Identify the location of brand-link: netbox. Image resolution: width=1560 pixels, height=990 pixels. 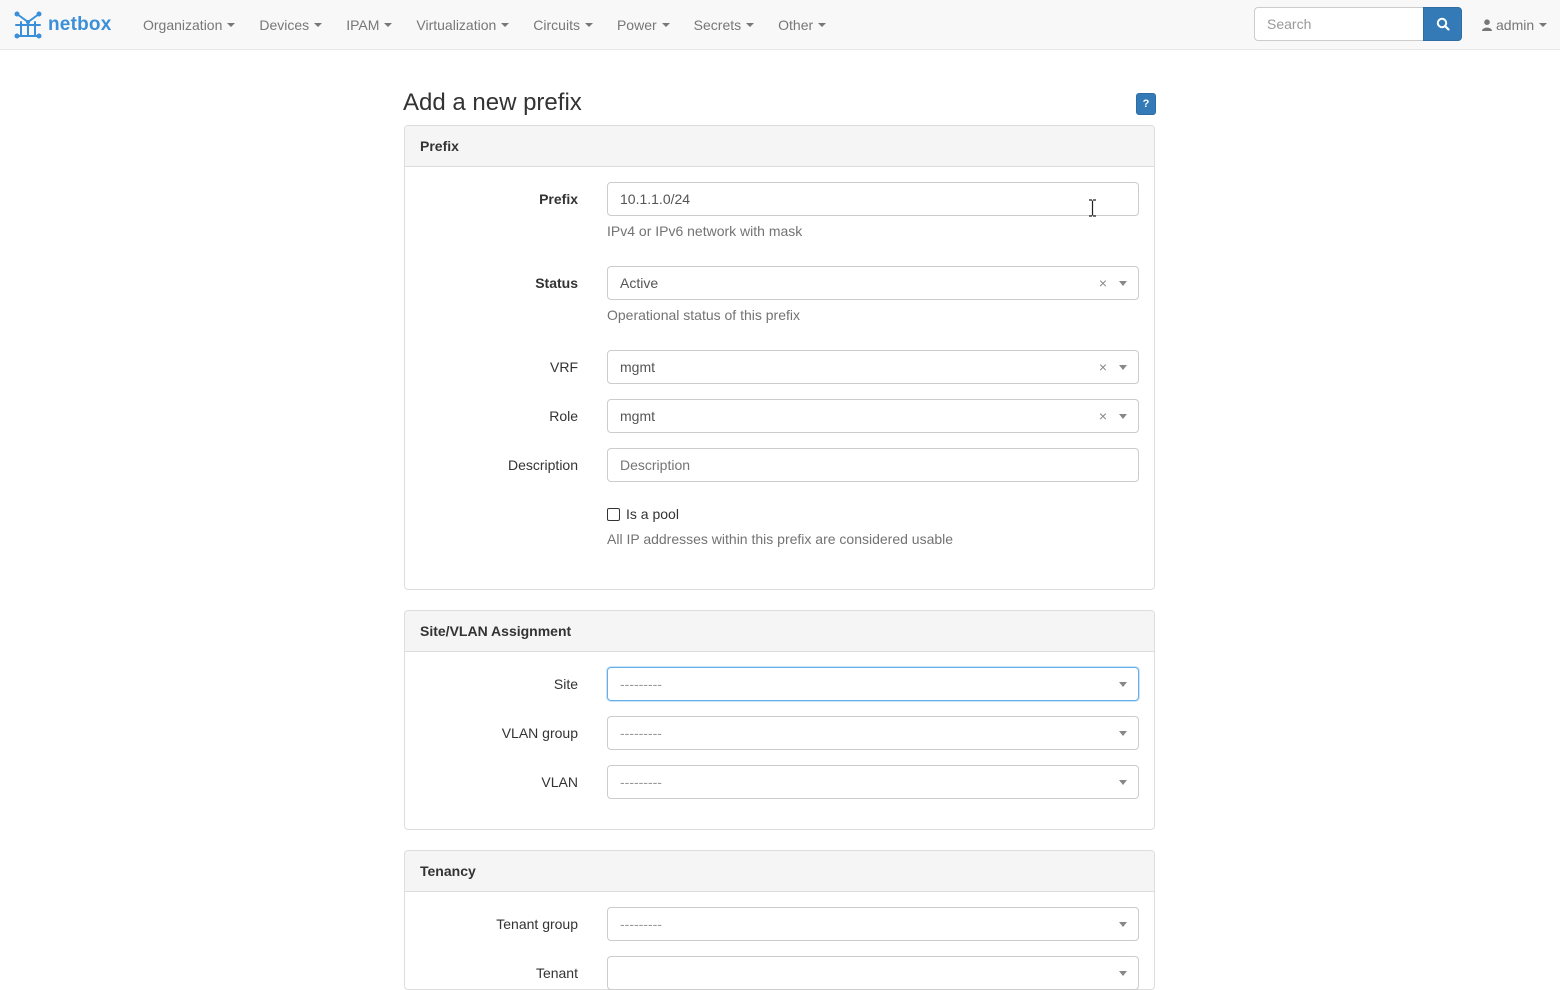
(62, 25).